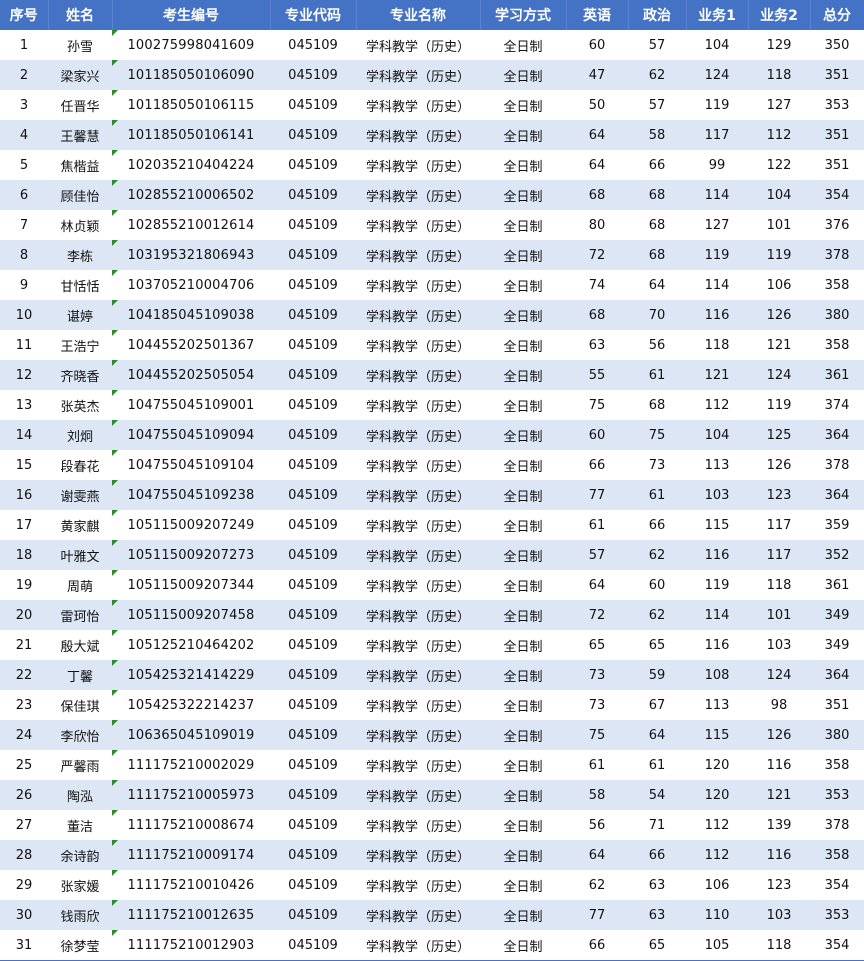 The width and height of the screenshot is (864, 961). What do you see at coordinates (657, 435) in the screenshot?
I see `cell-politics: 75` at bounding box center [657, 435].